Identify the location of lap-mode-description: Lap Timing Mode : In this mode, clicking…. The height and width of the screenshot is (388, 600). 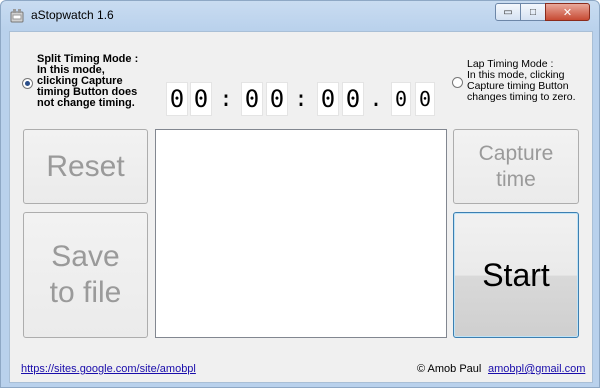
(521, 81).